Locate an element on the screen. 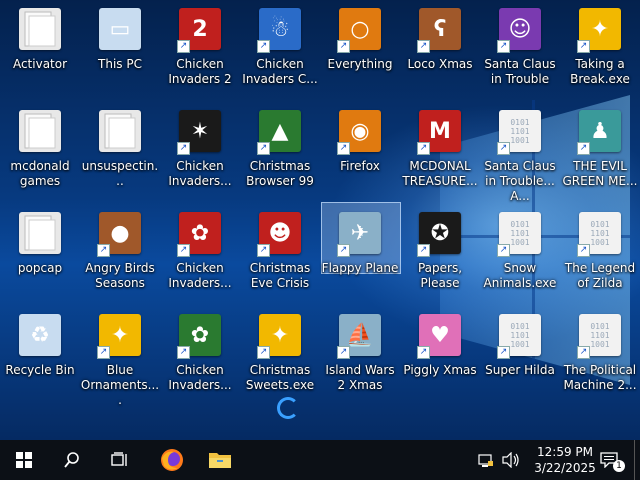 The height and width of the screenshot is (480, 640). desktop-icon: ♥ ↗ Piggly Xmas is located at coordinates (440, 356).